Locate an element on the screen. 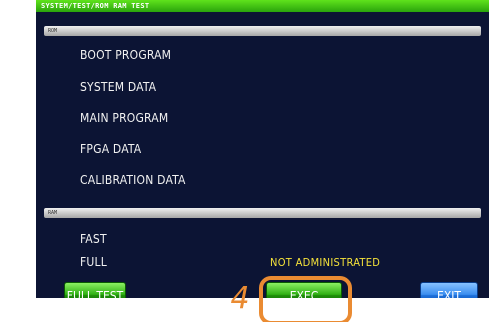 The height and width of the screenshot is (322, 491). ram-section-header: RAM is located at coordinates (262, 213).